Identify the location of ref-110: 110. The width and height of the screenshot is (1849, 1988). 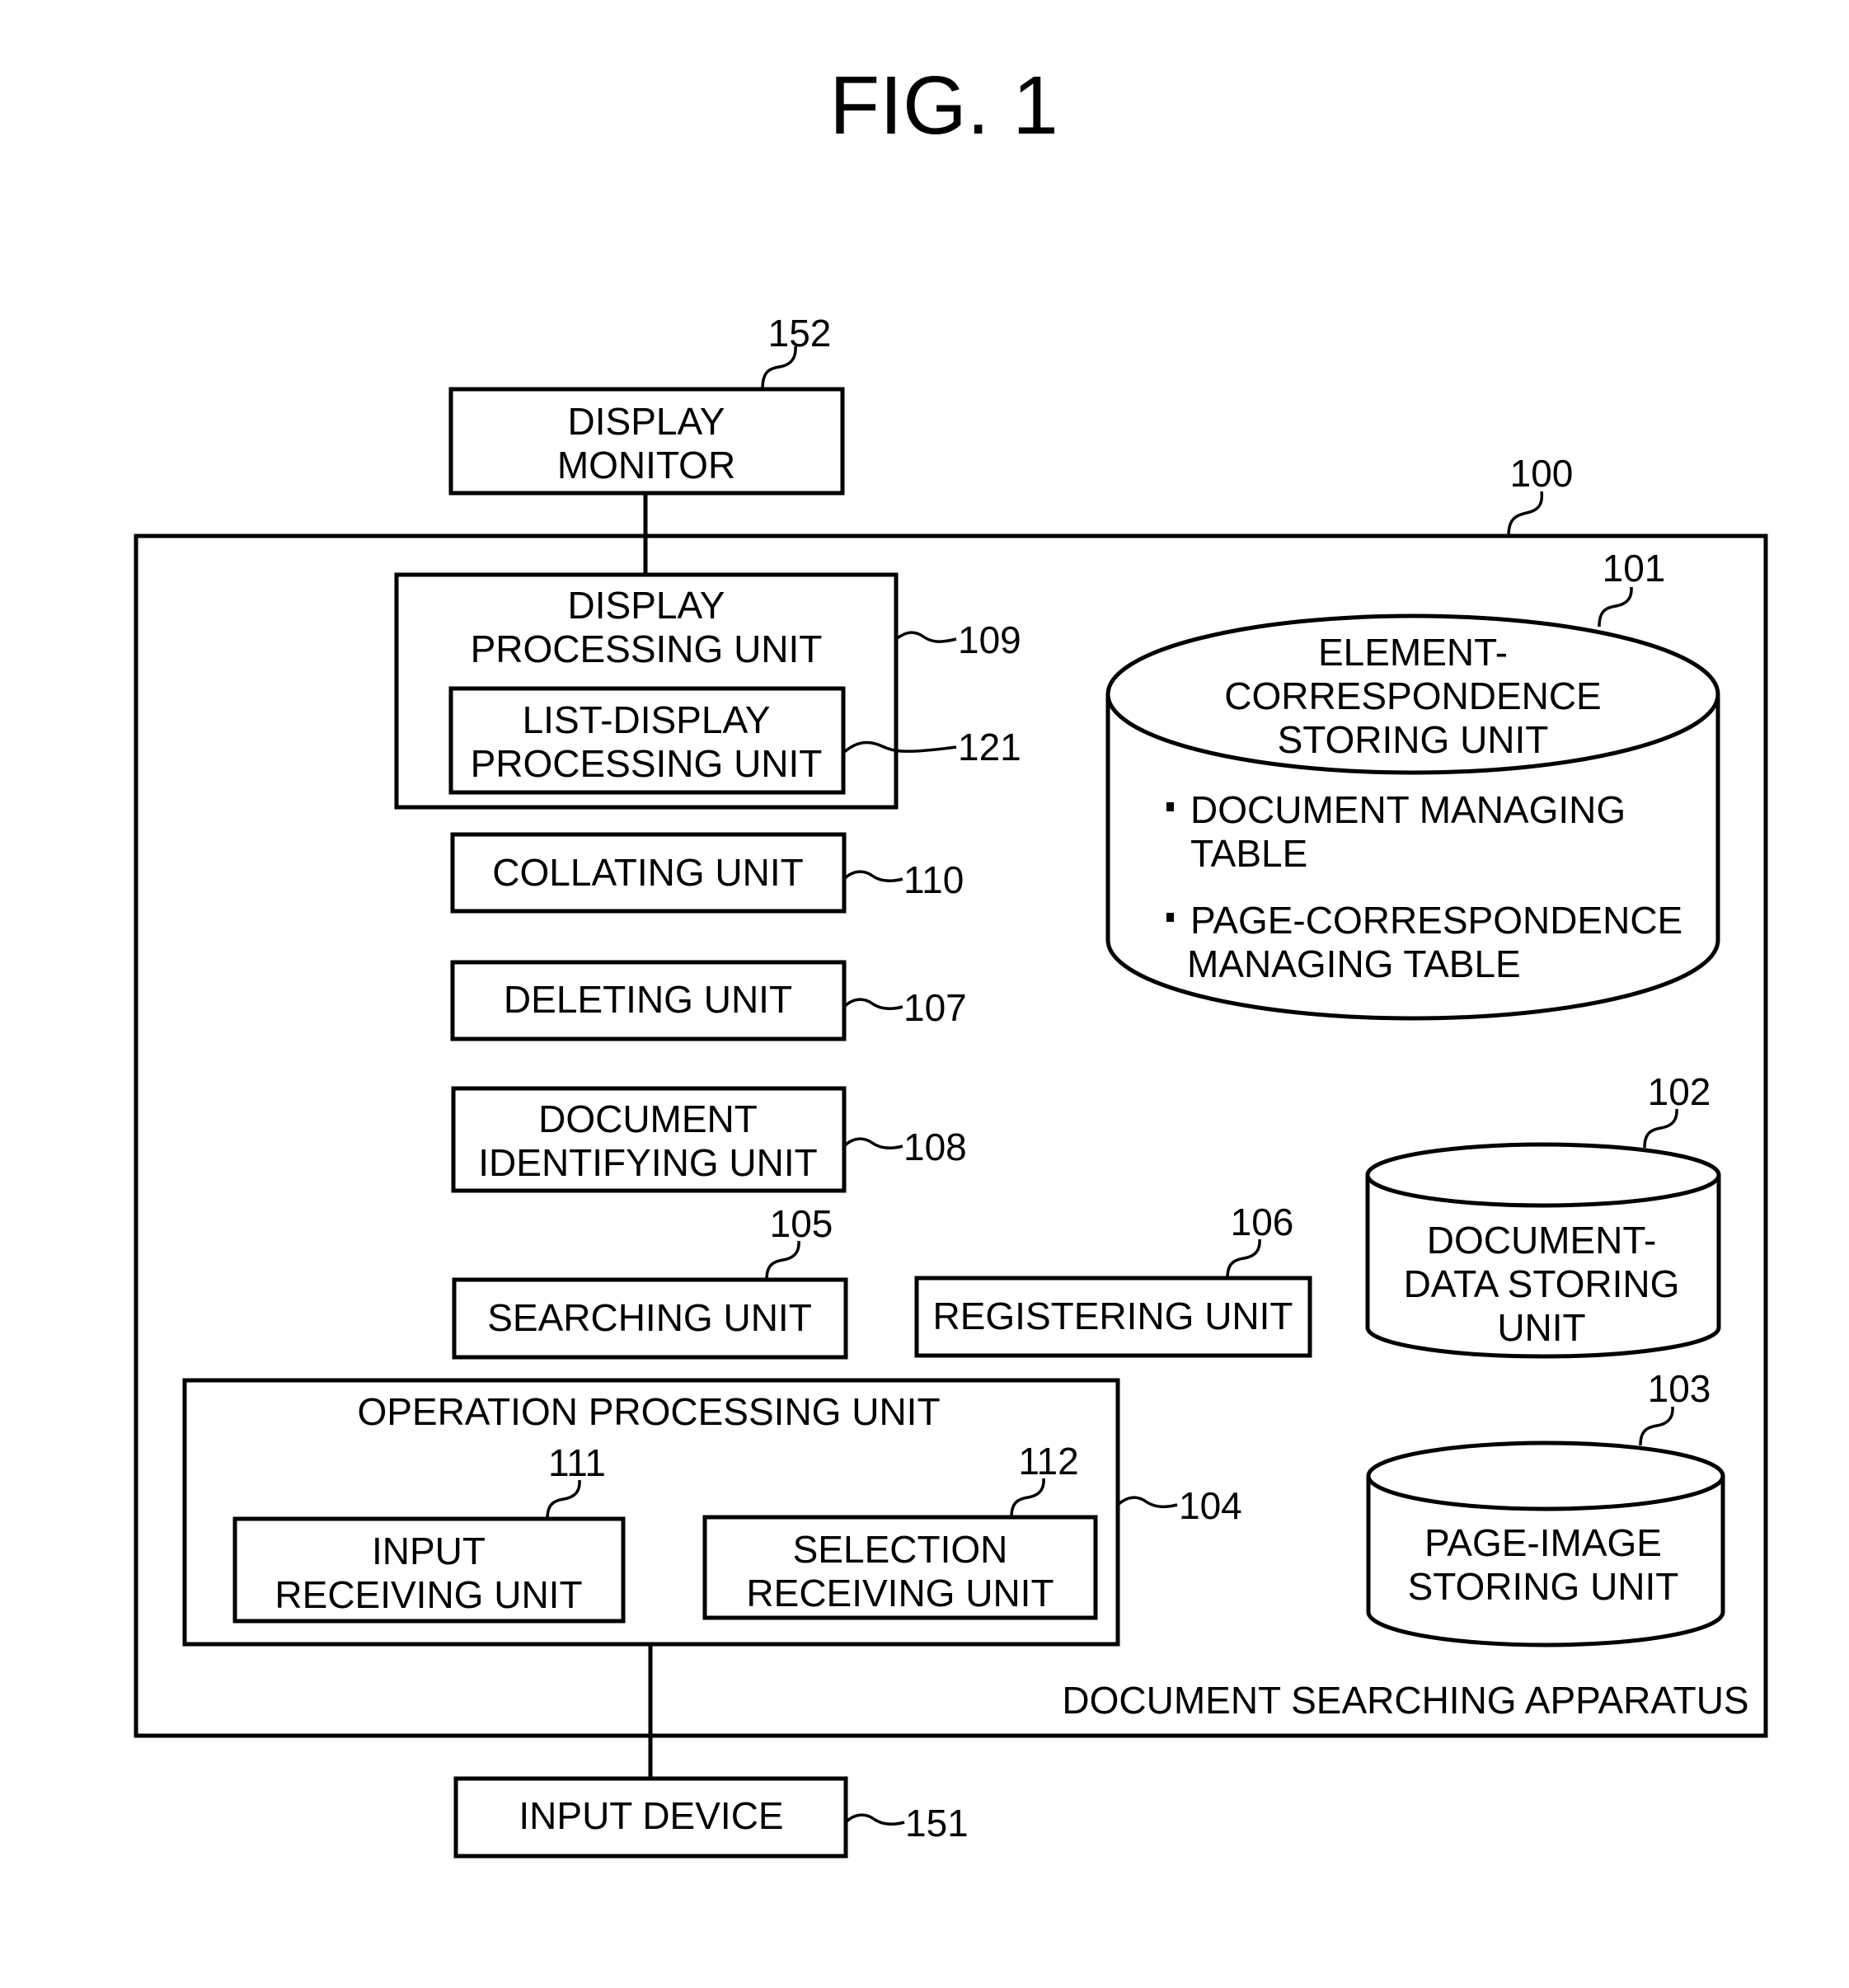
(933, 879).